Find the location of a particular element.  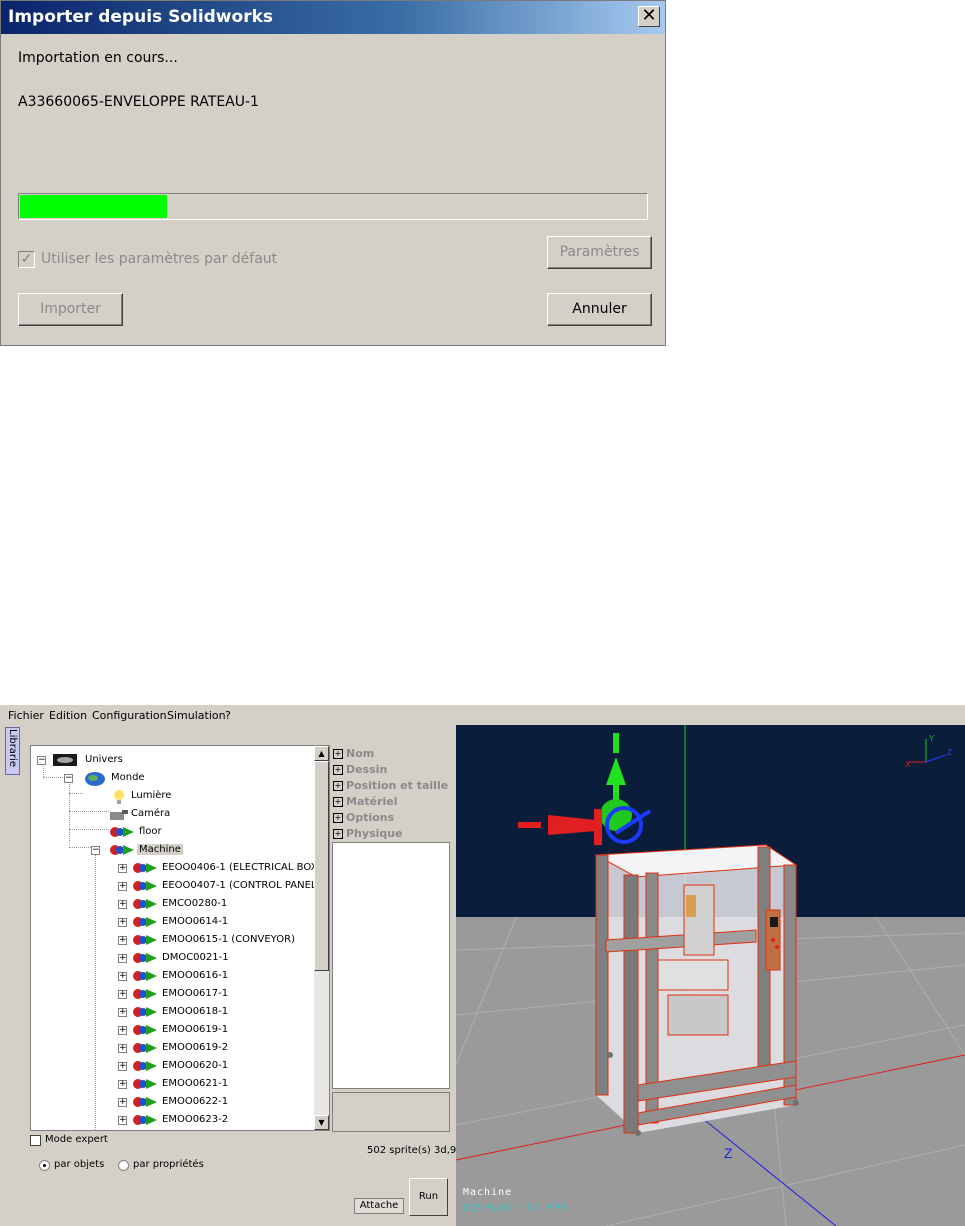

tree-label-component: EMOO0622-1 is located at coordinates (195, 1101).